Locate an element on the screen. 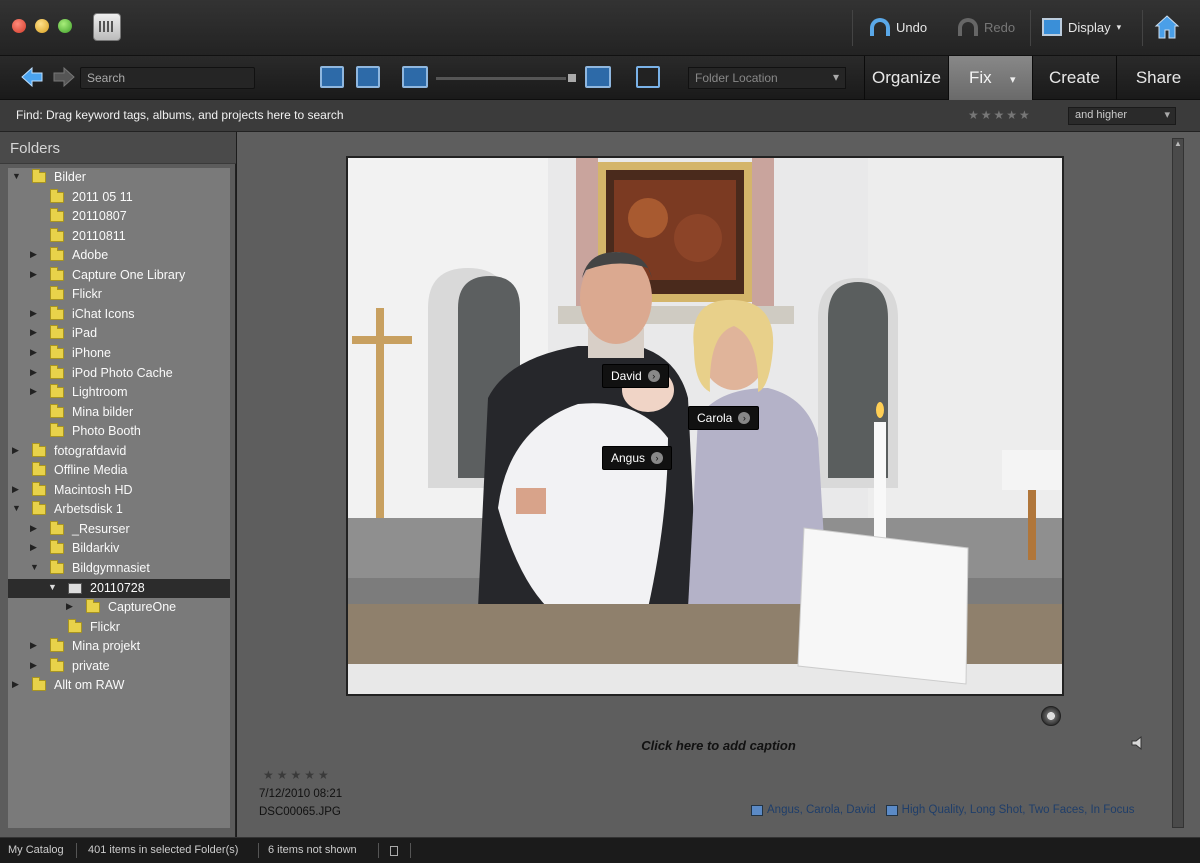 The height and width of the screenshot is (863, 1200). folder-row: ▶ iPad is located at coordinates (119, 333).